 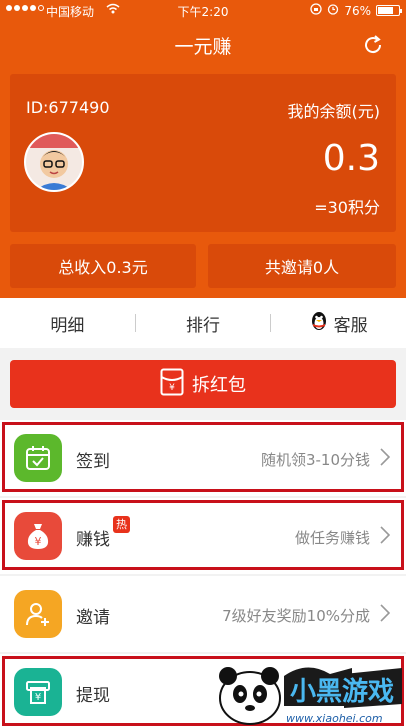 What do you see at coordinates (347, 207) in the screenshot?
I see `points-value: =30积分` at bounding box center [347, 207].